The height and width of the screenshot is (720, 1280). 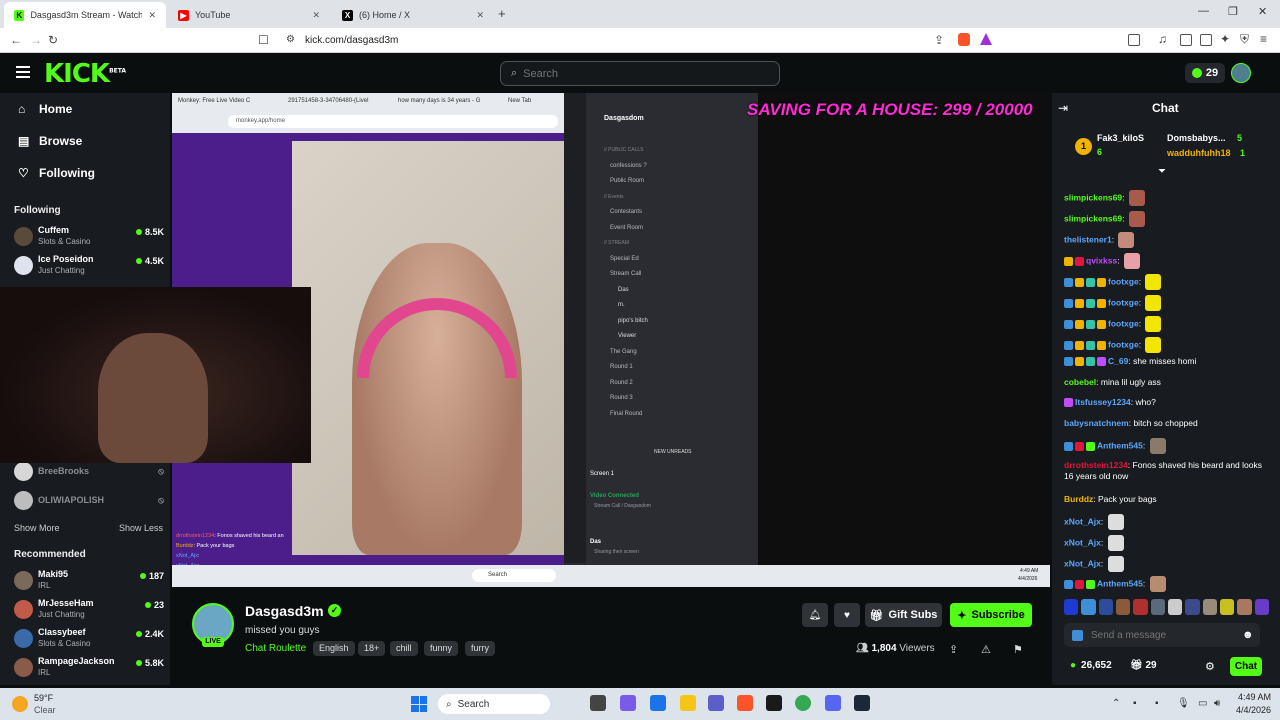 I want to click on chrome-icon, so click(x=803, y=703).